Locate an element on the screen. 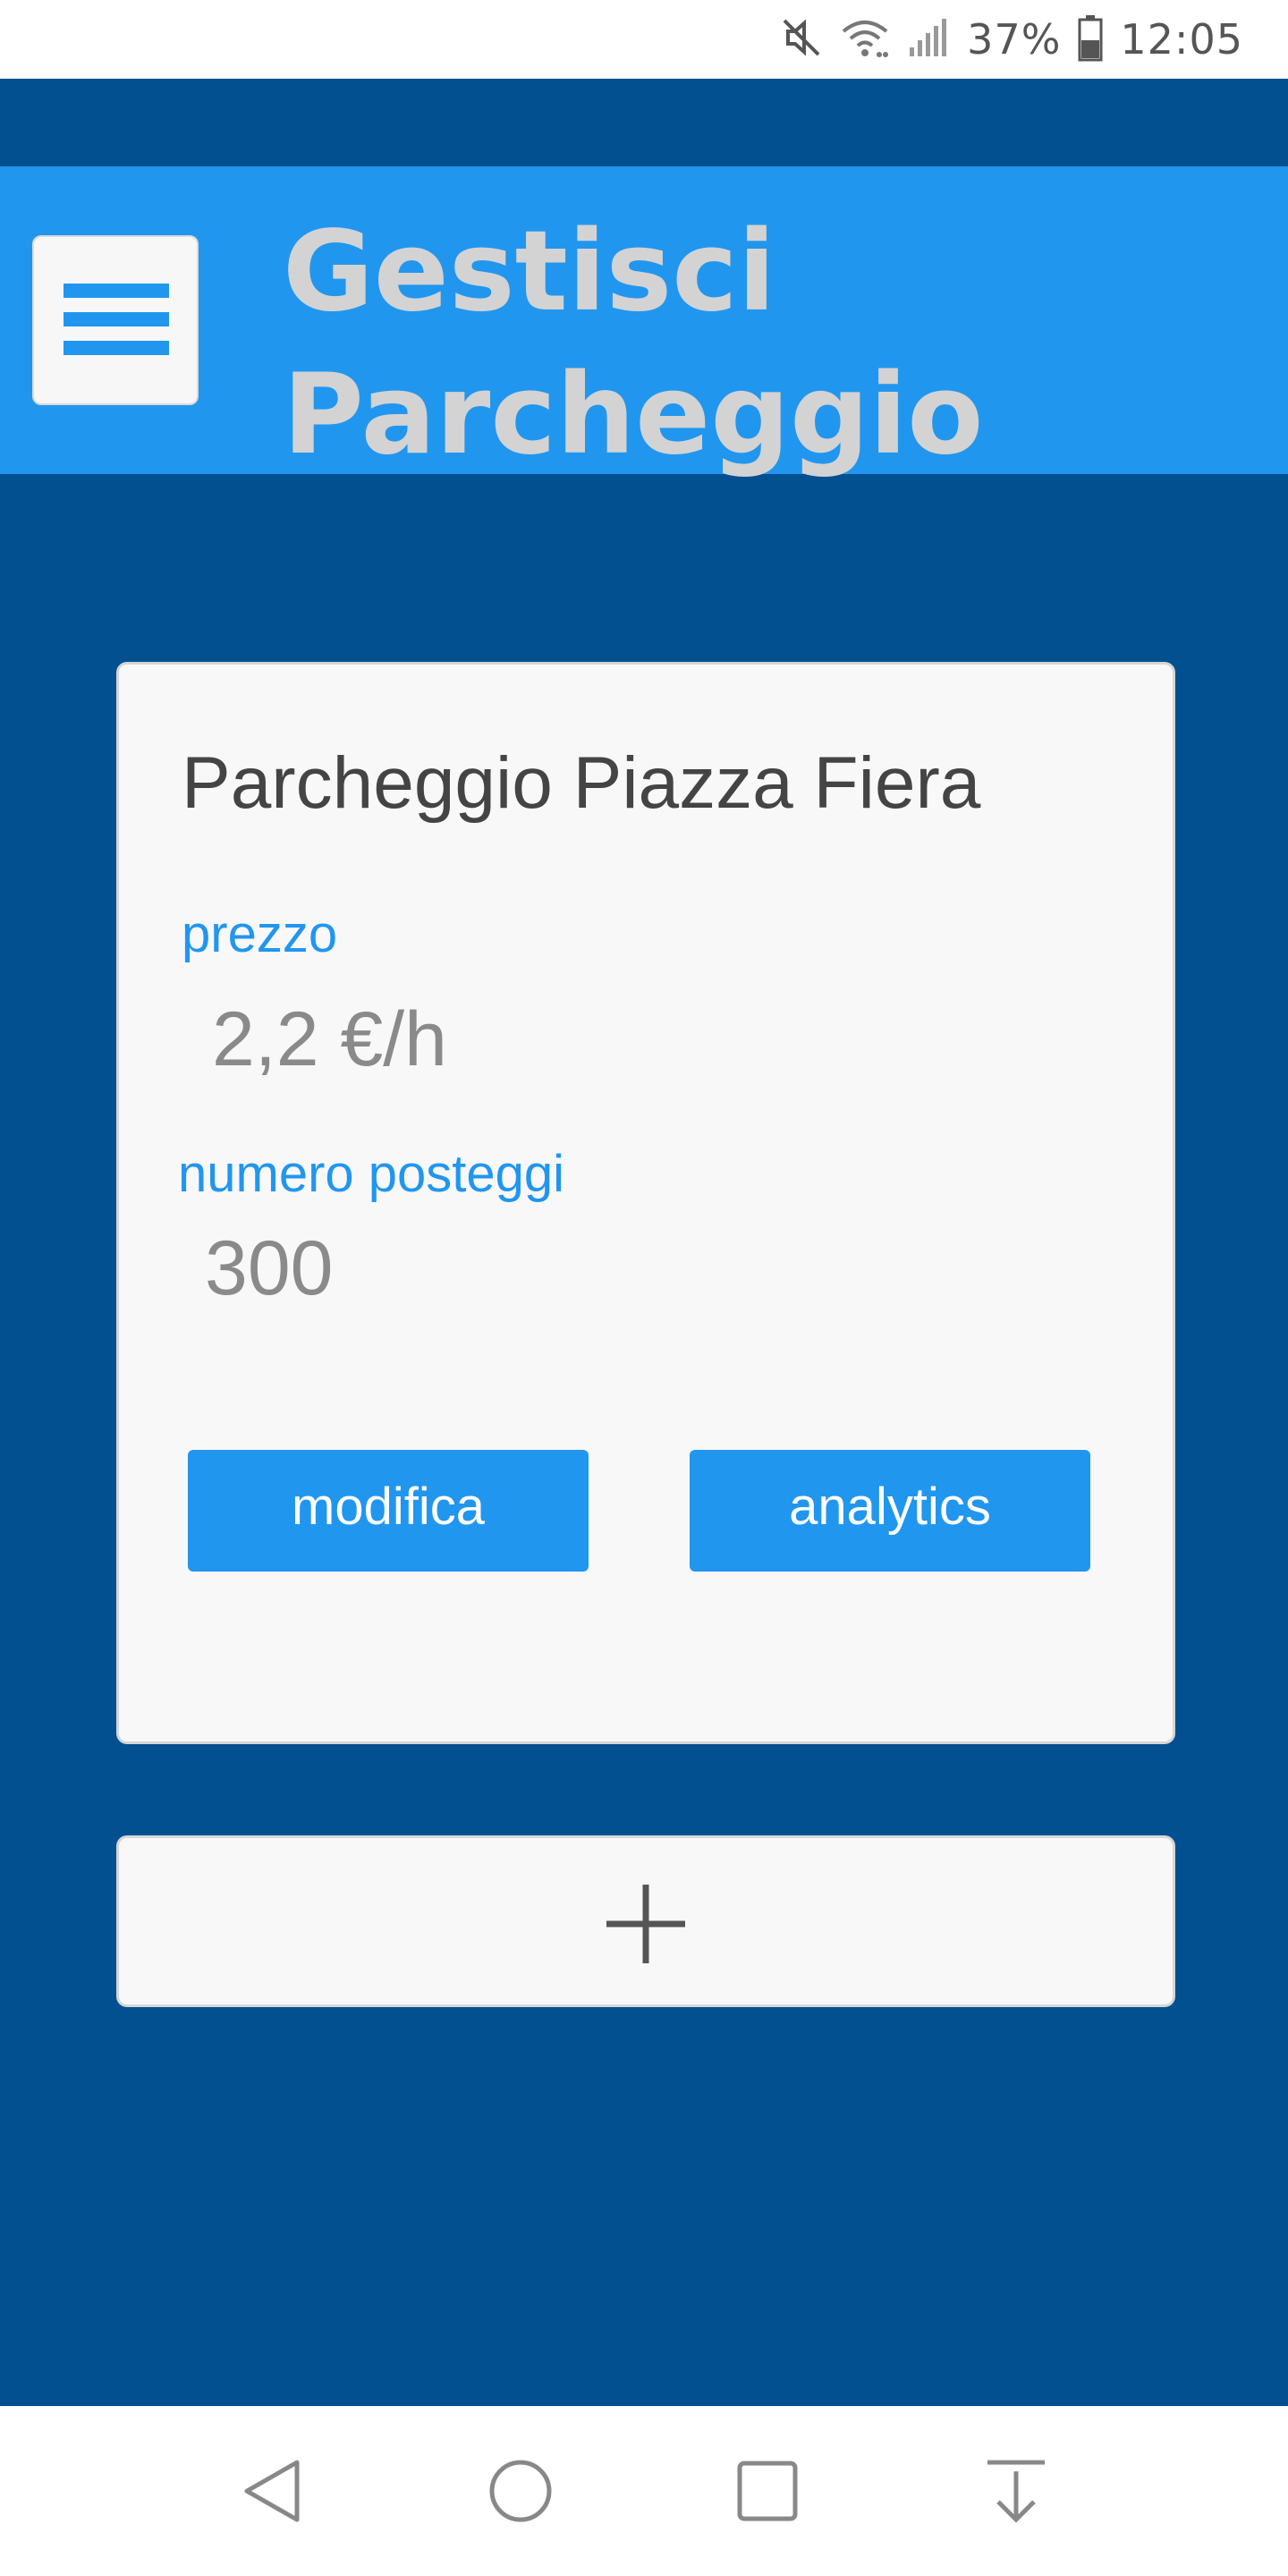 This screenshot has height=2576, width=1288. app-header: Gestisci Parcheggio is located at coordinates (644, 322).